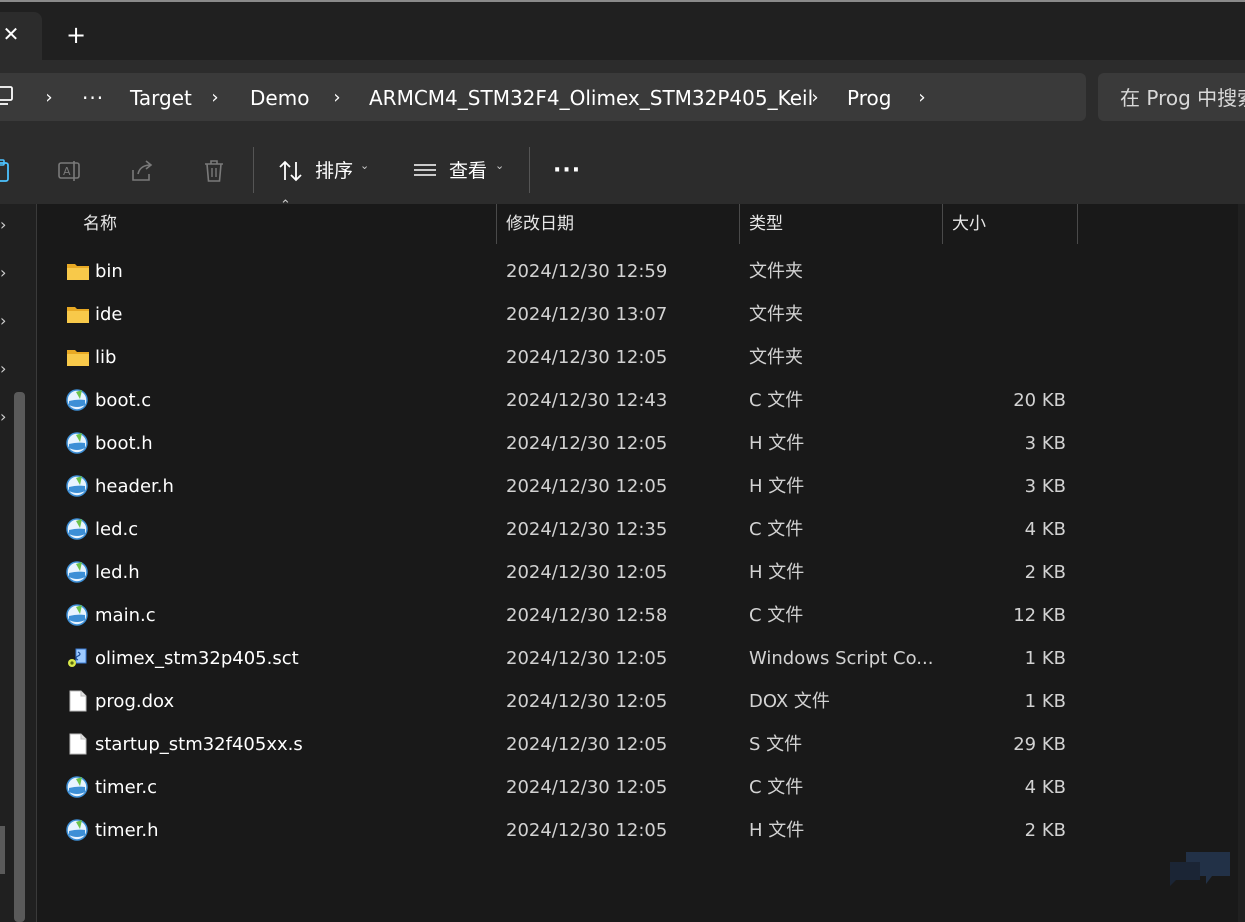  What do you see at coordinates (591, 98) in the screenshot?
I see `breadcrumb-item-project: ARMCM4_STM32F4_Olimex_STM32P405_Keil` at bounding box center [591, 98].